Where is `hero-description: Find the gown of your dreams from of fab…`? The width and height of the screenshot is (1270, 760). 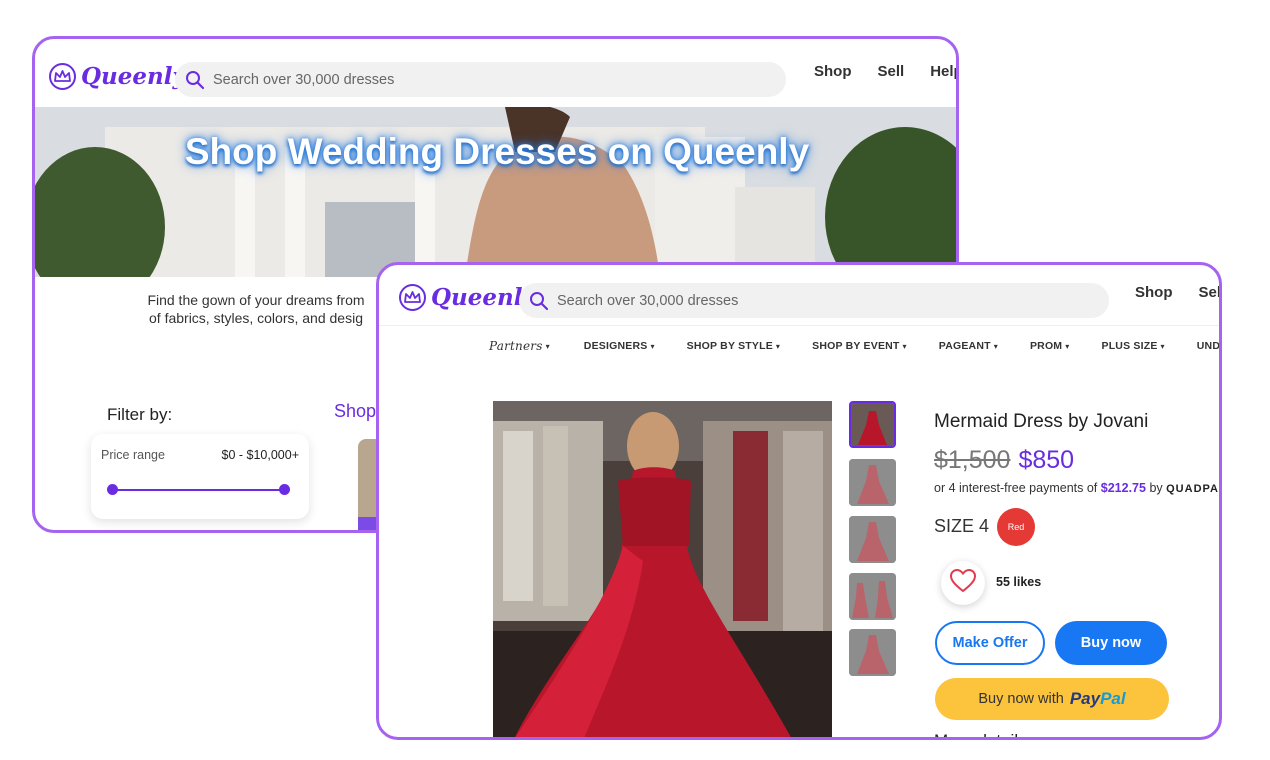
hero-description: Find the gown of your dreams from of fab… is located at coordinates (256, 309).